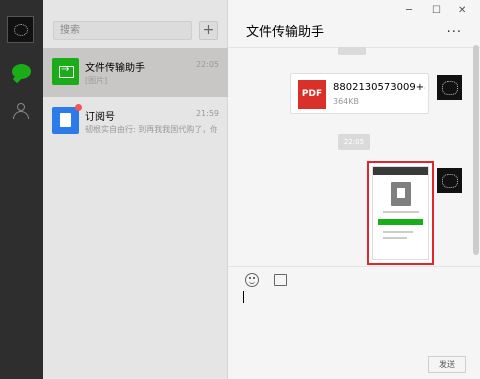  Describe the element at coordinates (65, 71) in the screenshot. I see `file-transfer-icon` at that location.